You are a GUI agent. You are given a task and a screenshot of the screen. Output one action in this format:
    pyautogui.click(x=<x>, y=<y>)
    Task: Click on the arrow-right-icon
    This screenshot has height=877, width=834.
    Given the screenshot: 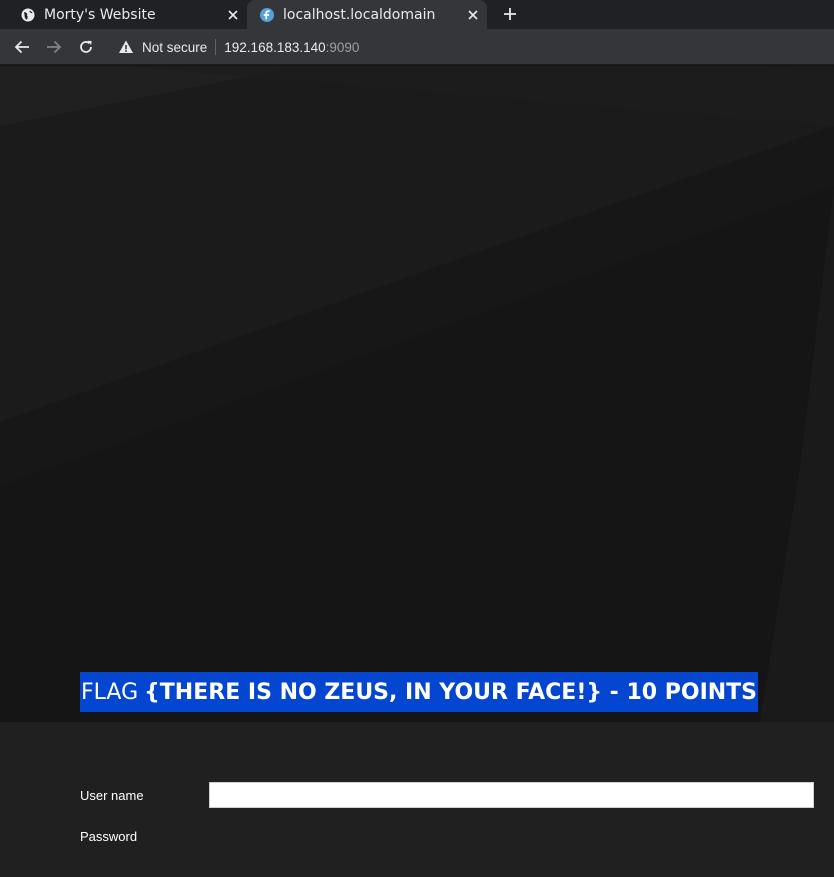 What is the action you would take?
    pyautogui.click(x=54, y=47)
    